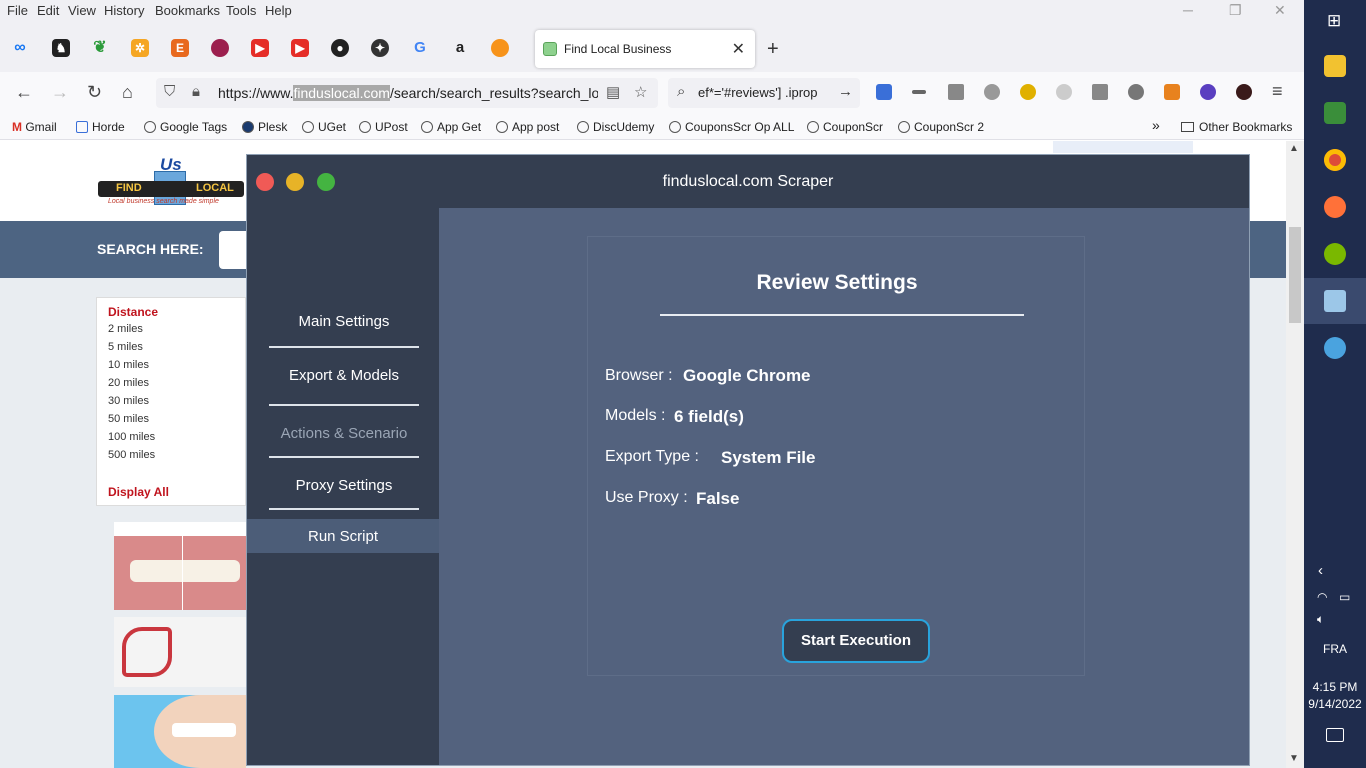  I want to click on filter-option: 30 miles, so click(128, 401).